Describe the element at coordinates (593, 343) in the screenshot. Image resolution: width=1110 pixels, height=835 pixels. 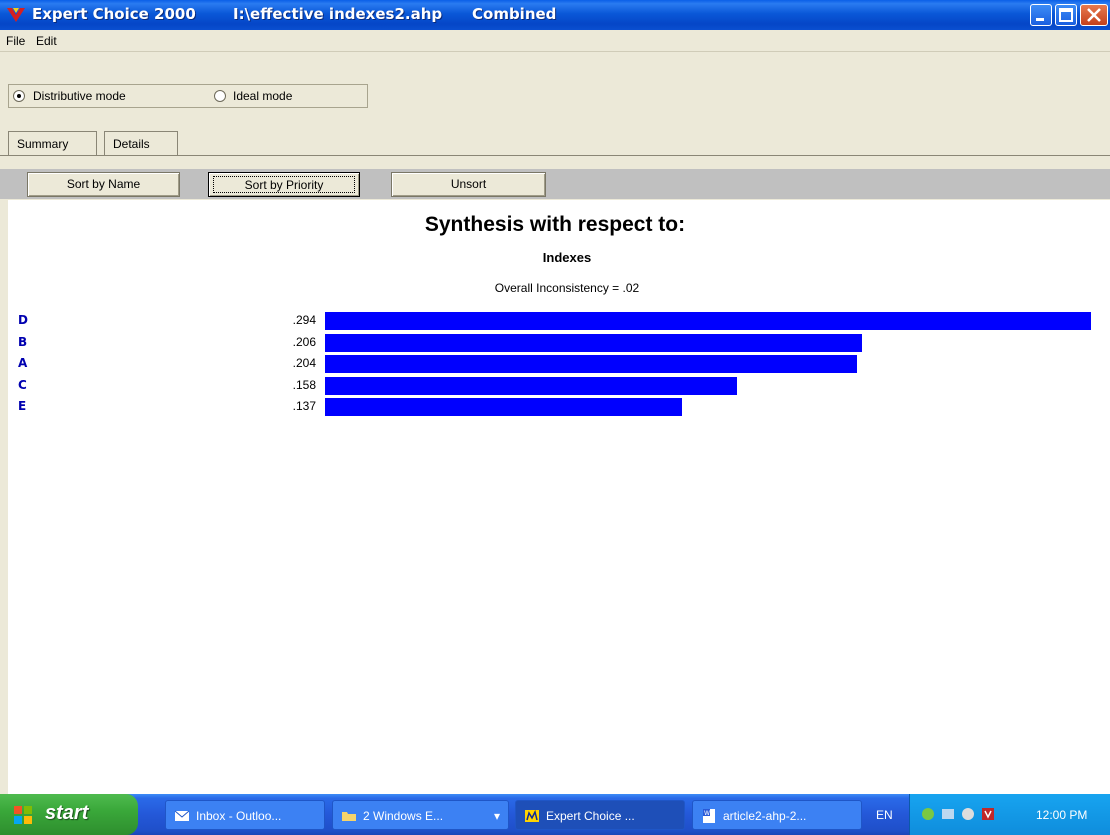
I see `priority-bar-b` at that location.